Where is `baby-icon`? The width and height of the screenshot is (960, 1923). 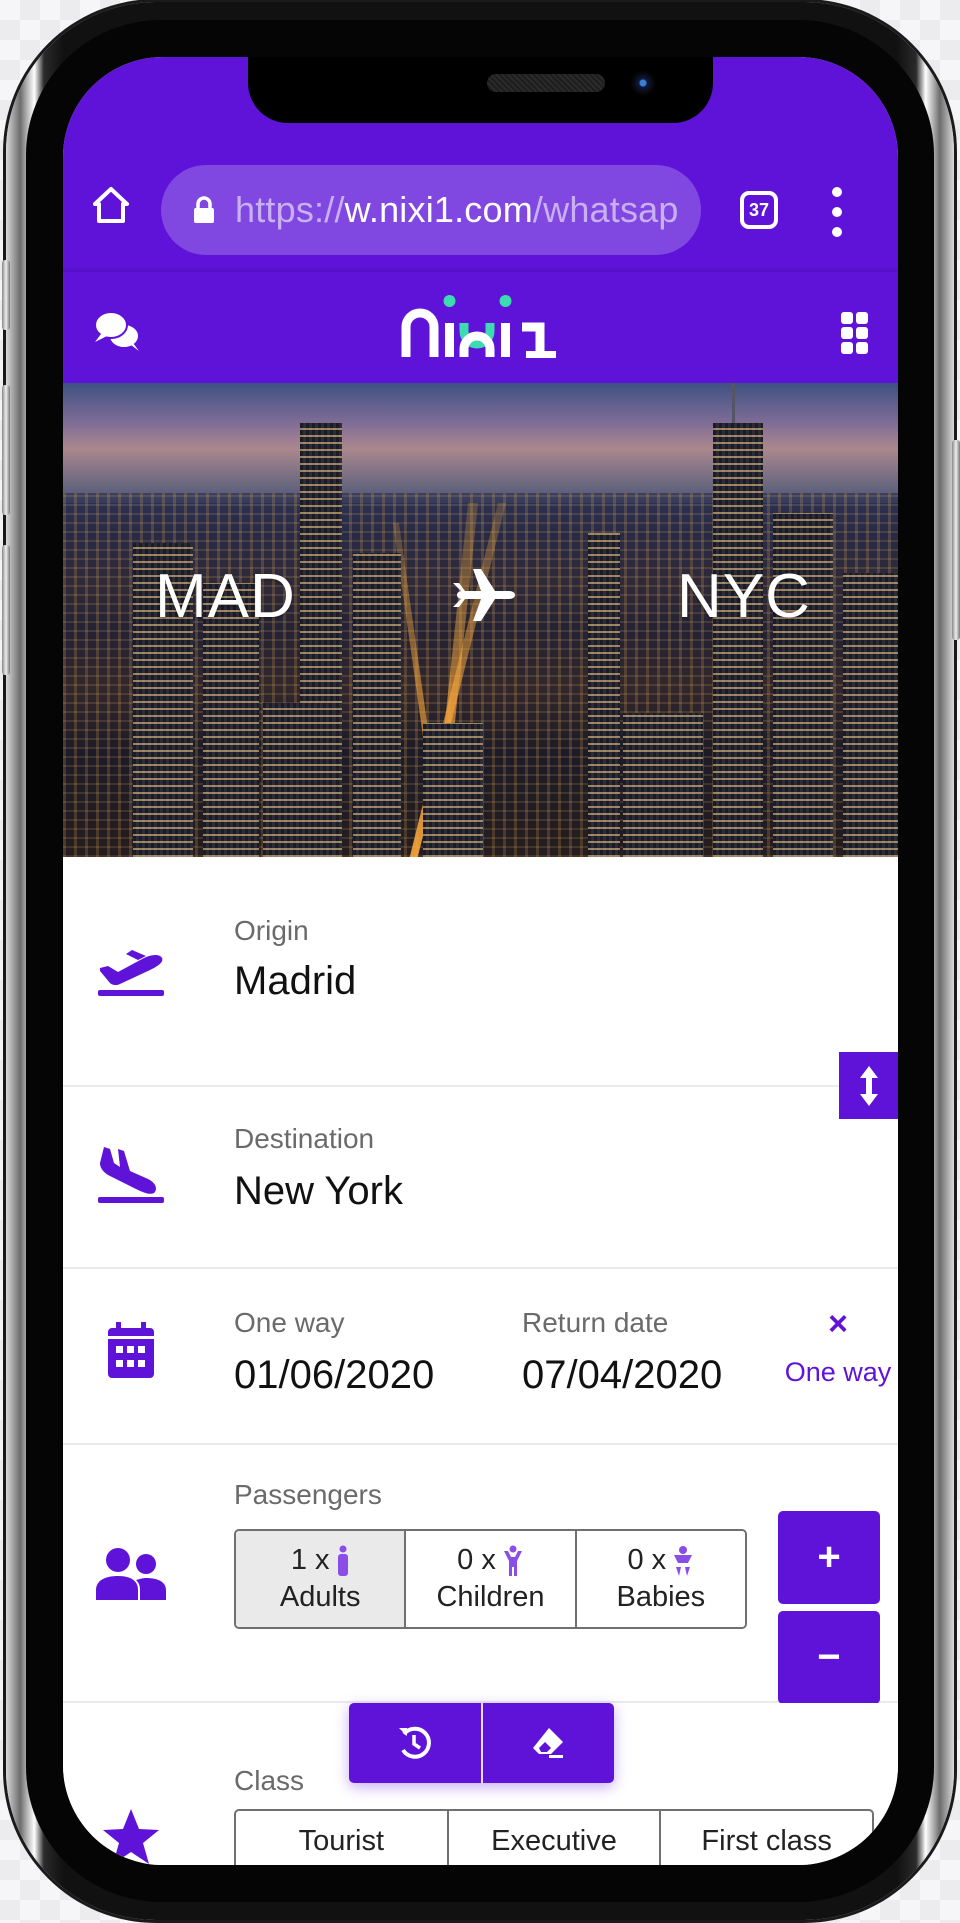
baby-icon is located at coordinates (683, 1560).